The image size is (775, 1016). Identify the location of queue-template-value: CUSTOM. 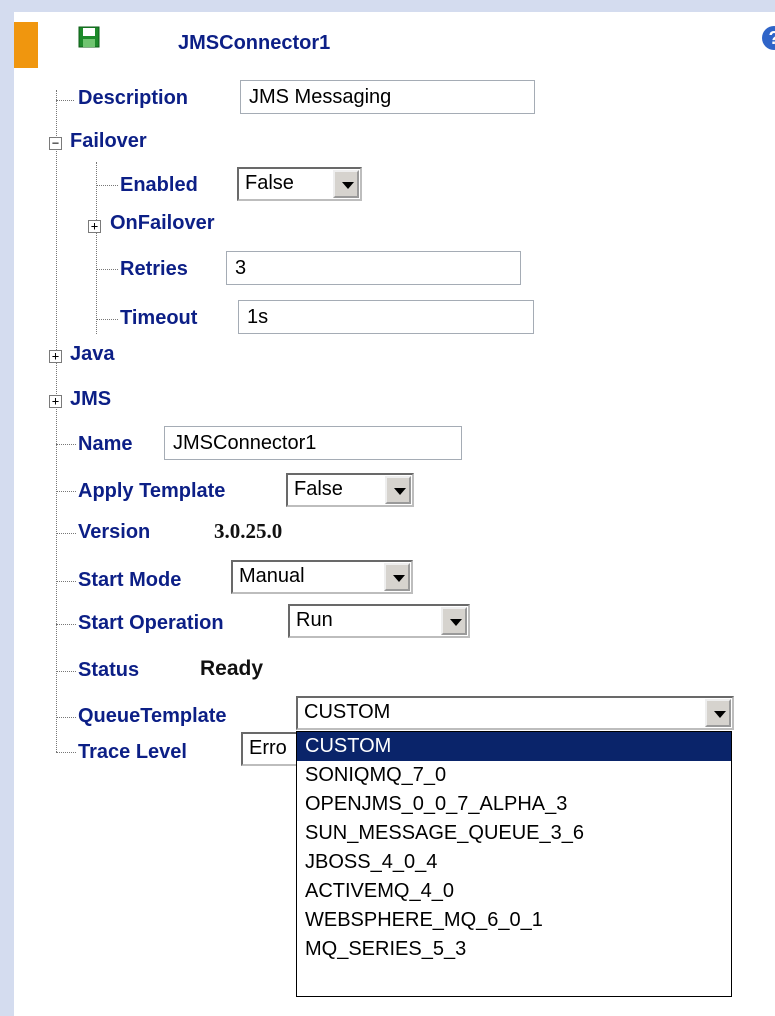
(347, 712).